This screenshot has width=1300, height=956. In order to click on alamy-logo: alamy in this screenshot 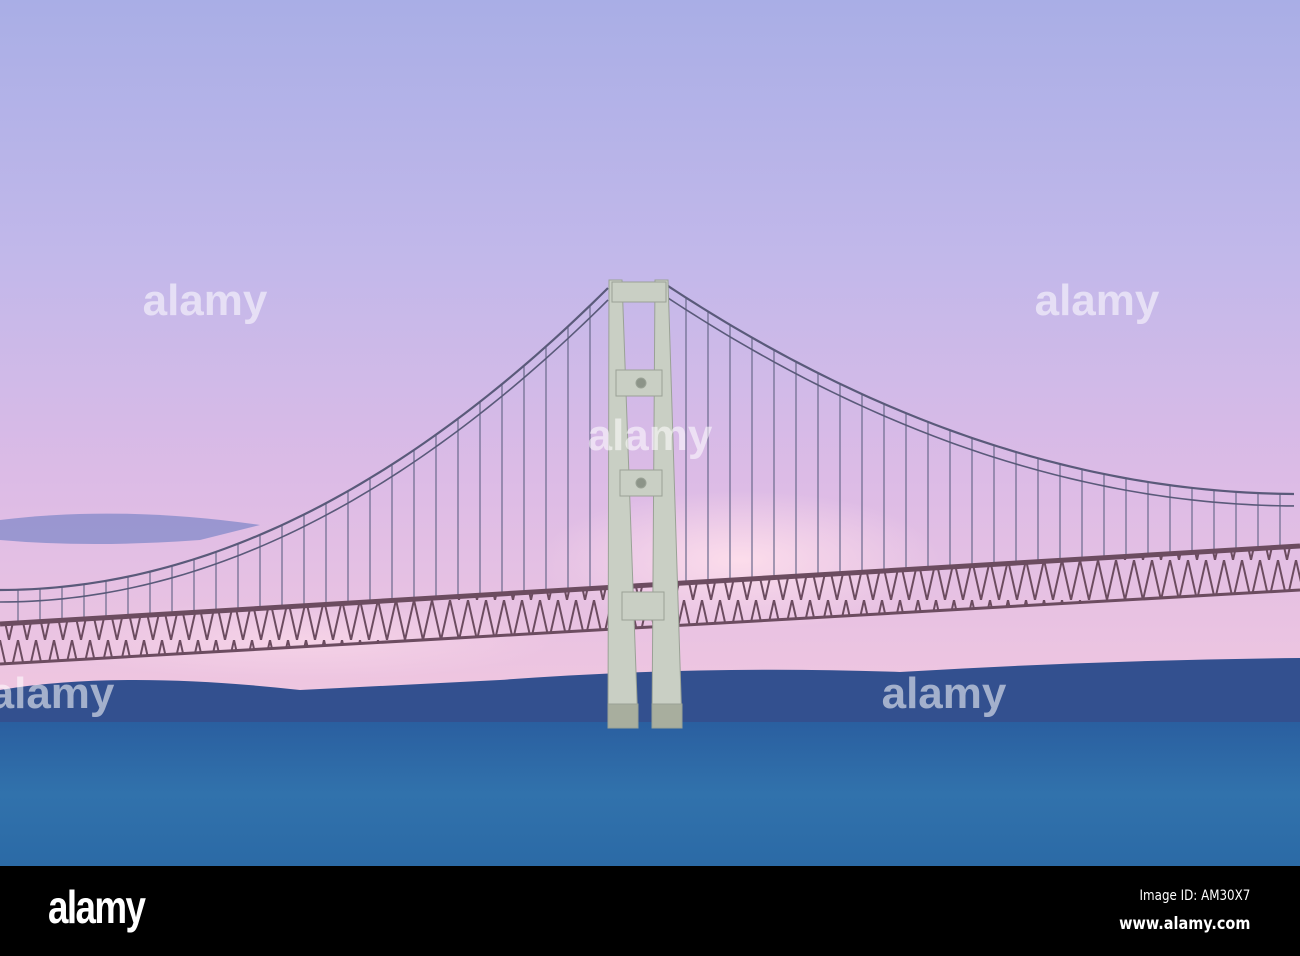, I will do `click(97, 907)`.